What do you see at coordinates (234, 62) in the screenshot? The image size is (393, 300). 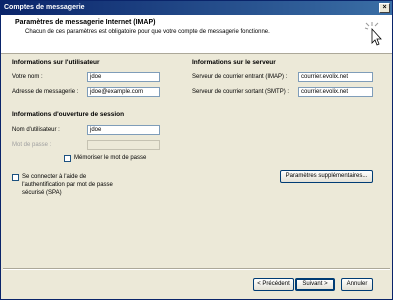 I see `server-info-heading: Informations sur le serveur` at bounding box center [234, 62].